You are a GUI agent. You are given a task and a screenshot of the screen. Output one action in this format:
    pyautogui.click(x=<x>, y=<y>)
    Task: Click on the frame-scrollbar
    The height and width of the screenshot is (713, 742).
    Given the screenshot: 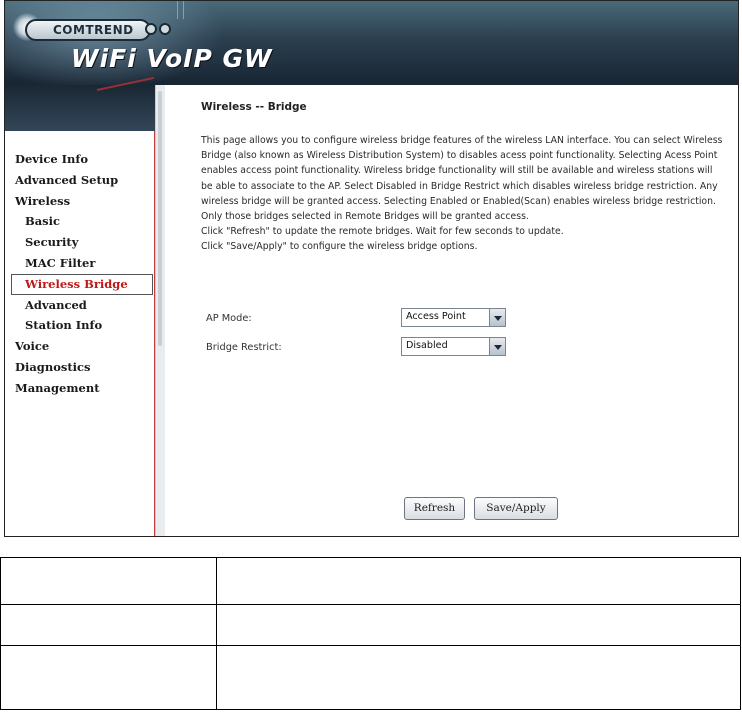 What is the action you would take?
    pyautogui.click(x=160, y=310)
    